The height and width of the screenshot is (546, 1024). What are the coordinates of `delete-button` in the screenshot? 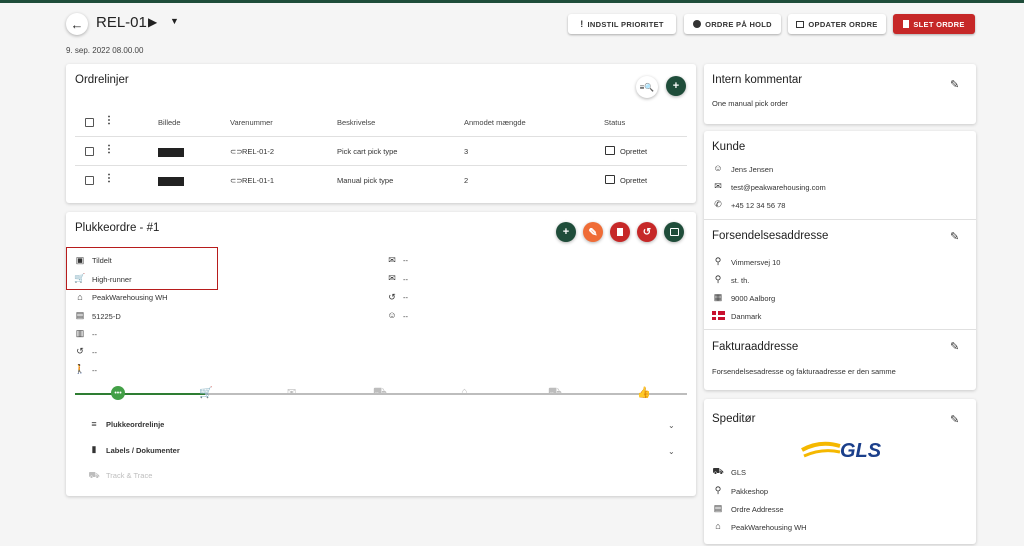 It's located at (620, 232).